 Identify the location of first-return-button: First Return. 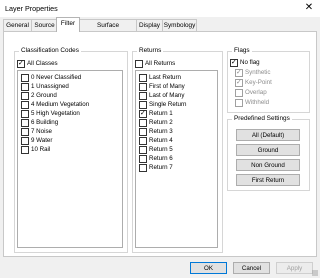
(268, 180).